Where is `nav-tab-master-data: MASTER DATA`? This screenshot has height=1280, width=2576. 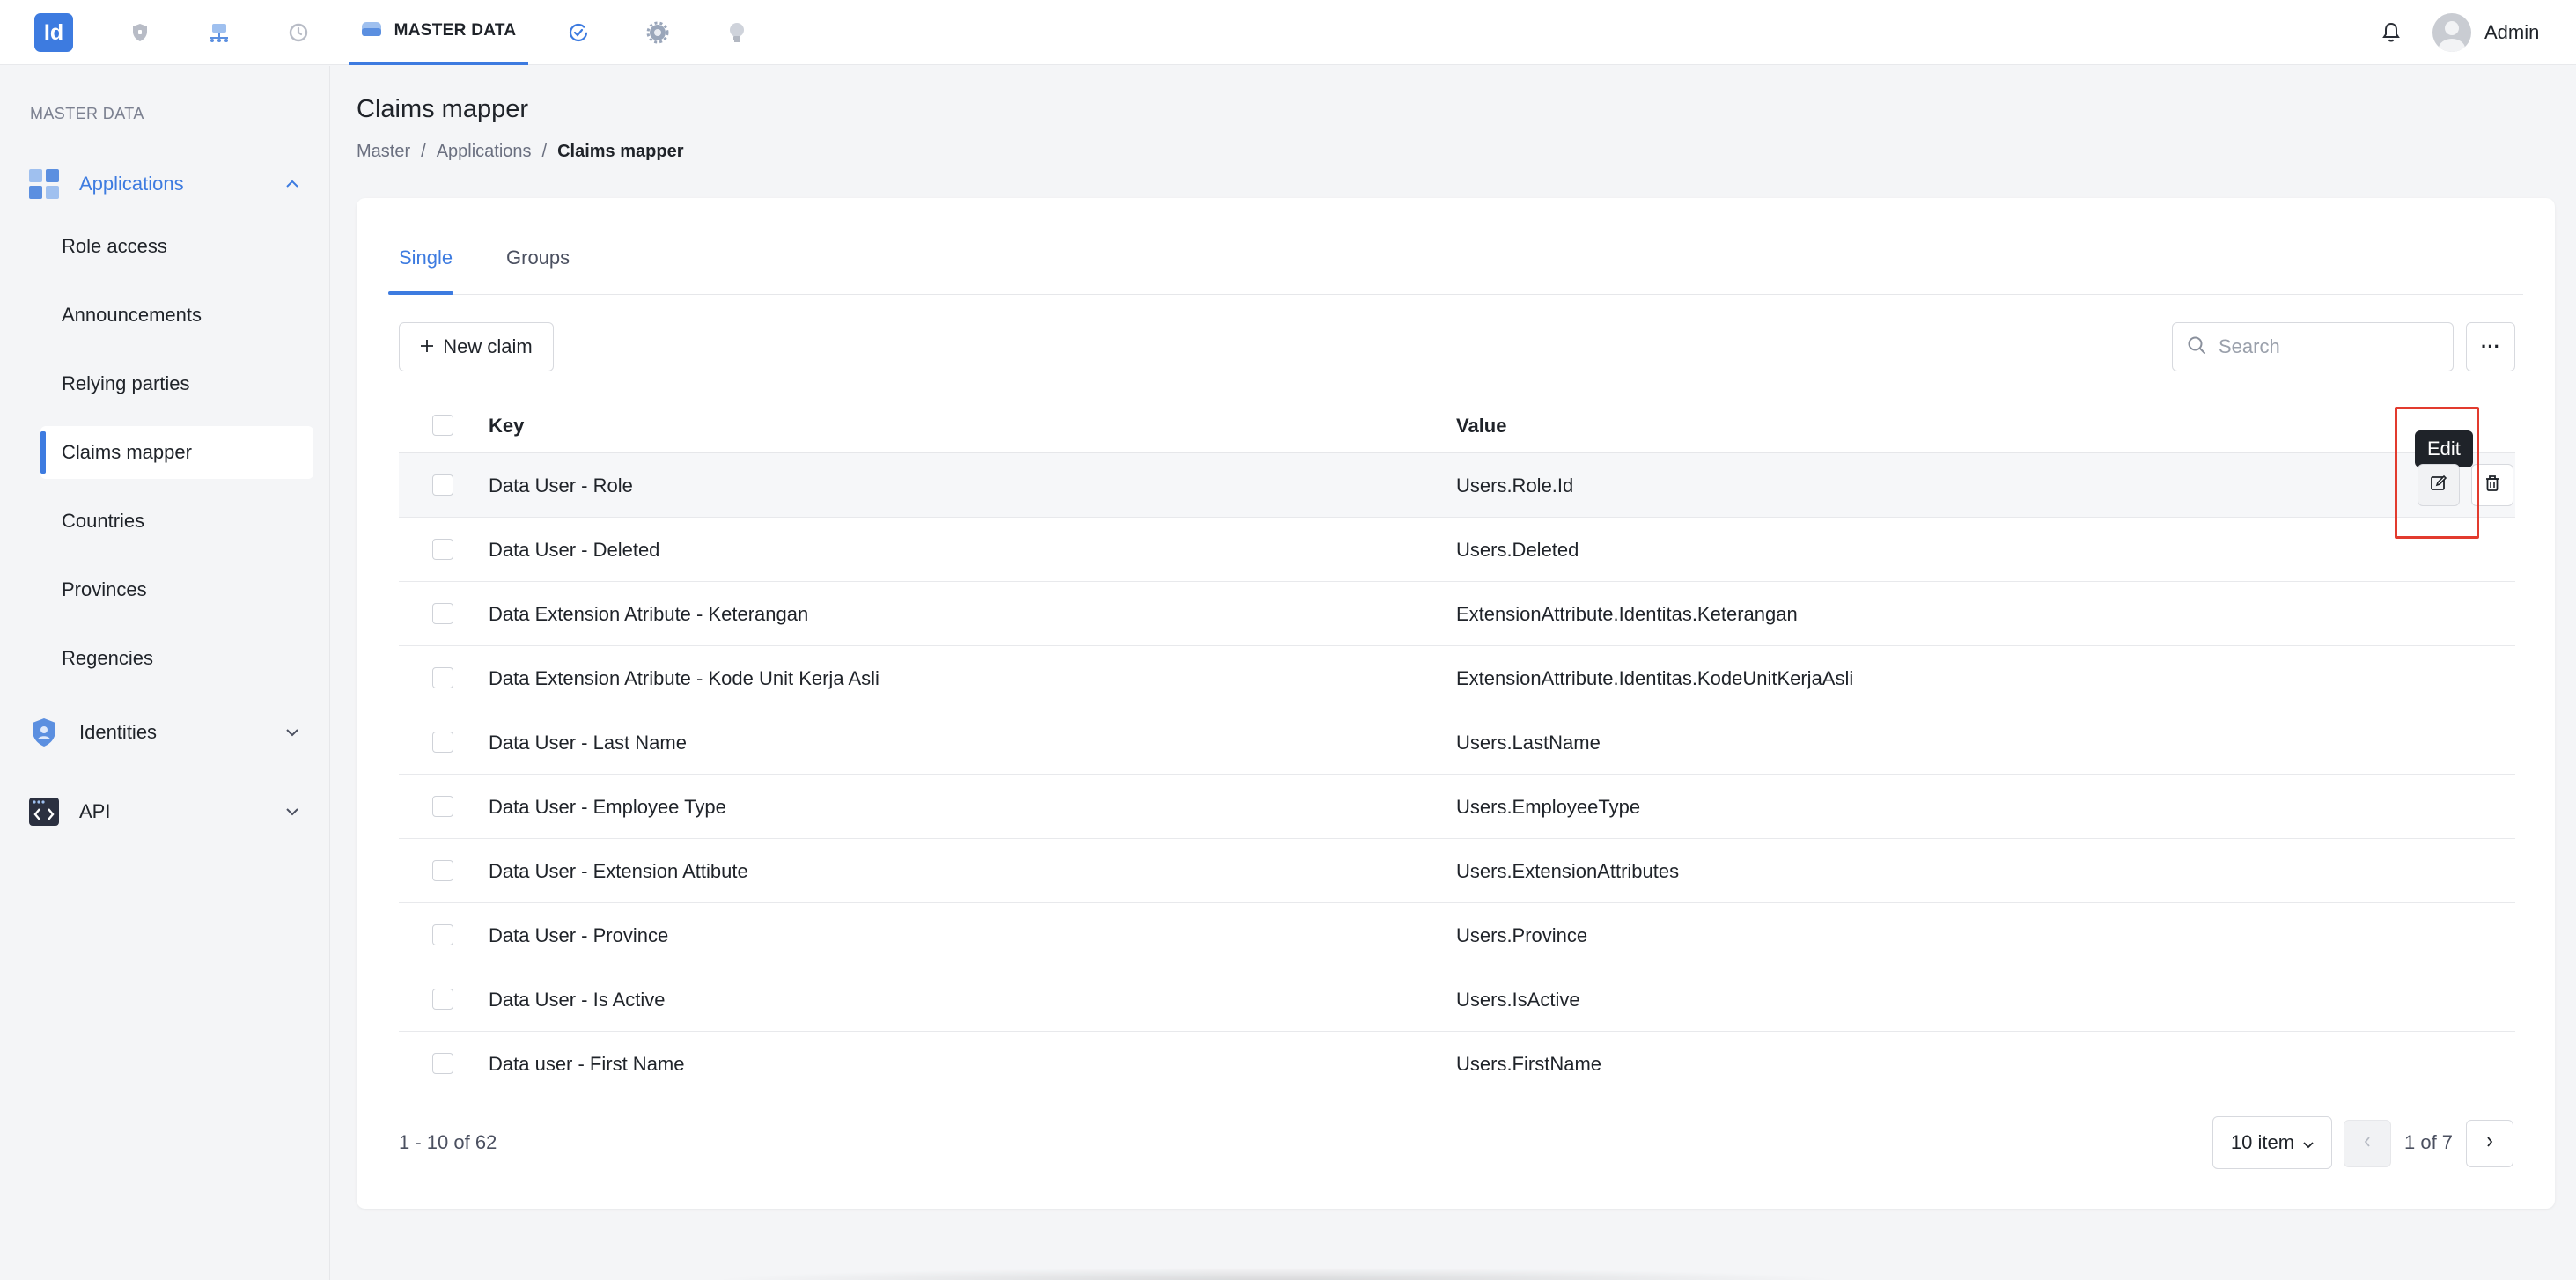
nav-tab-master-data: MASTER DATA is located at coordinates (439, 32).